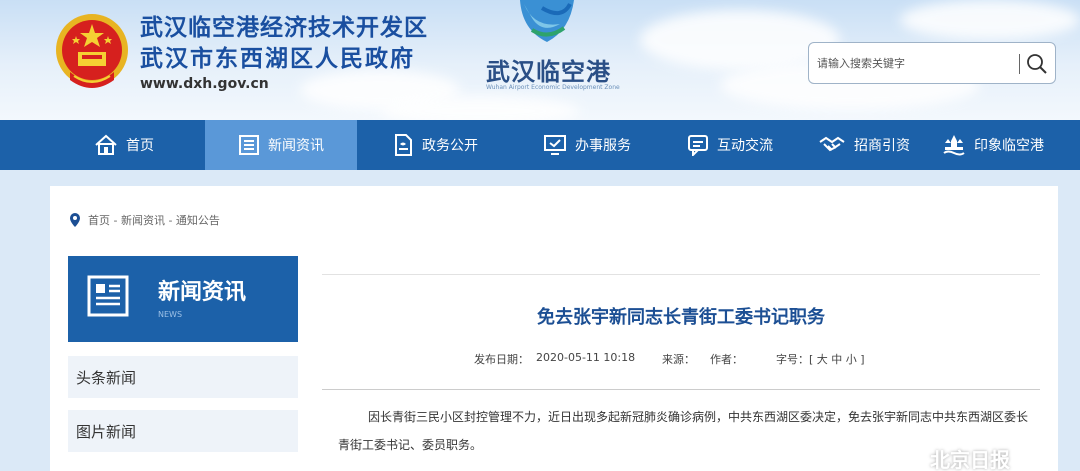 The height and width of the screenshot is (471, 1080). Describe the element at coordinates (698, 145) in the screenshot. I see `chat-icon` at that location.